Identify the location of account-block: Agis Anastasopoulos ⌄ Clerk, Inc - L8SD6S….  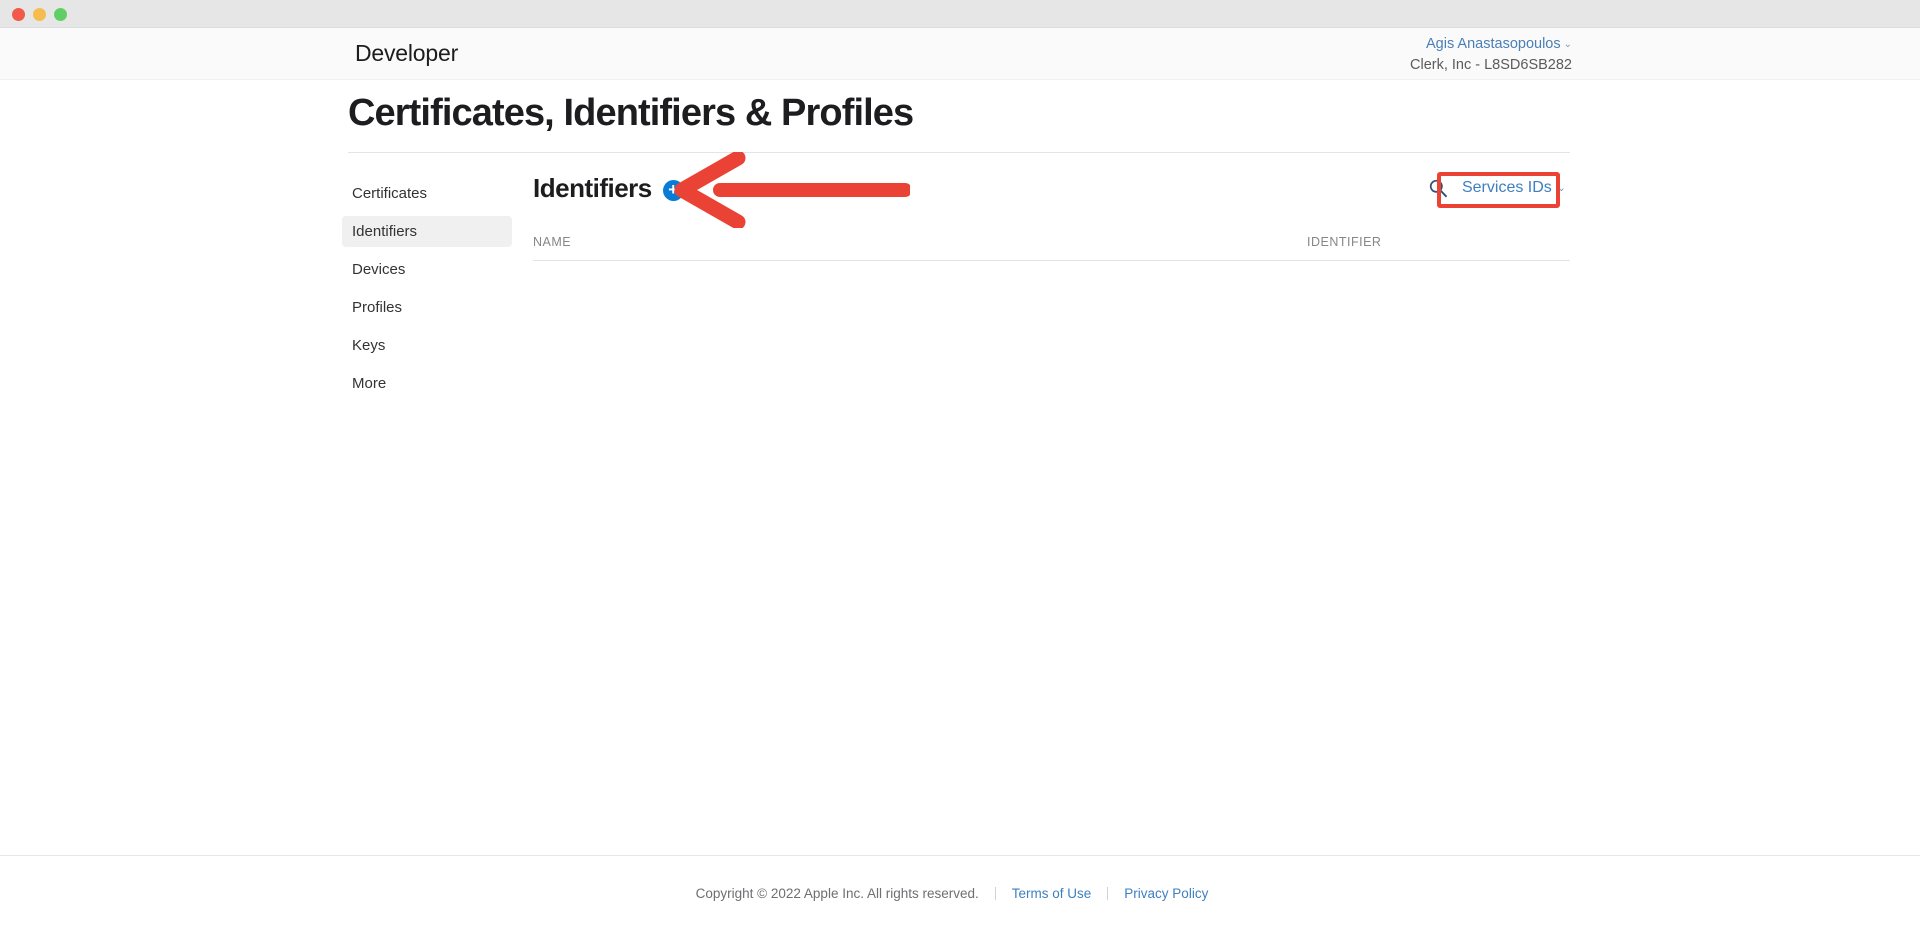
(1491, 55).